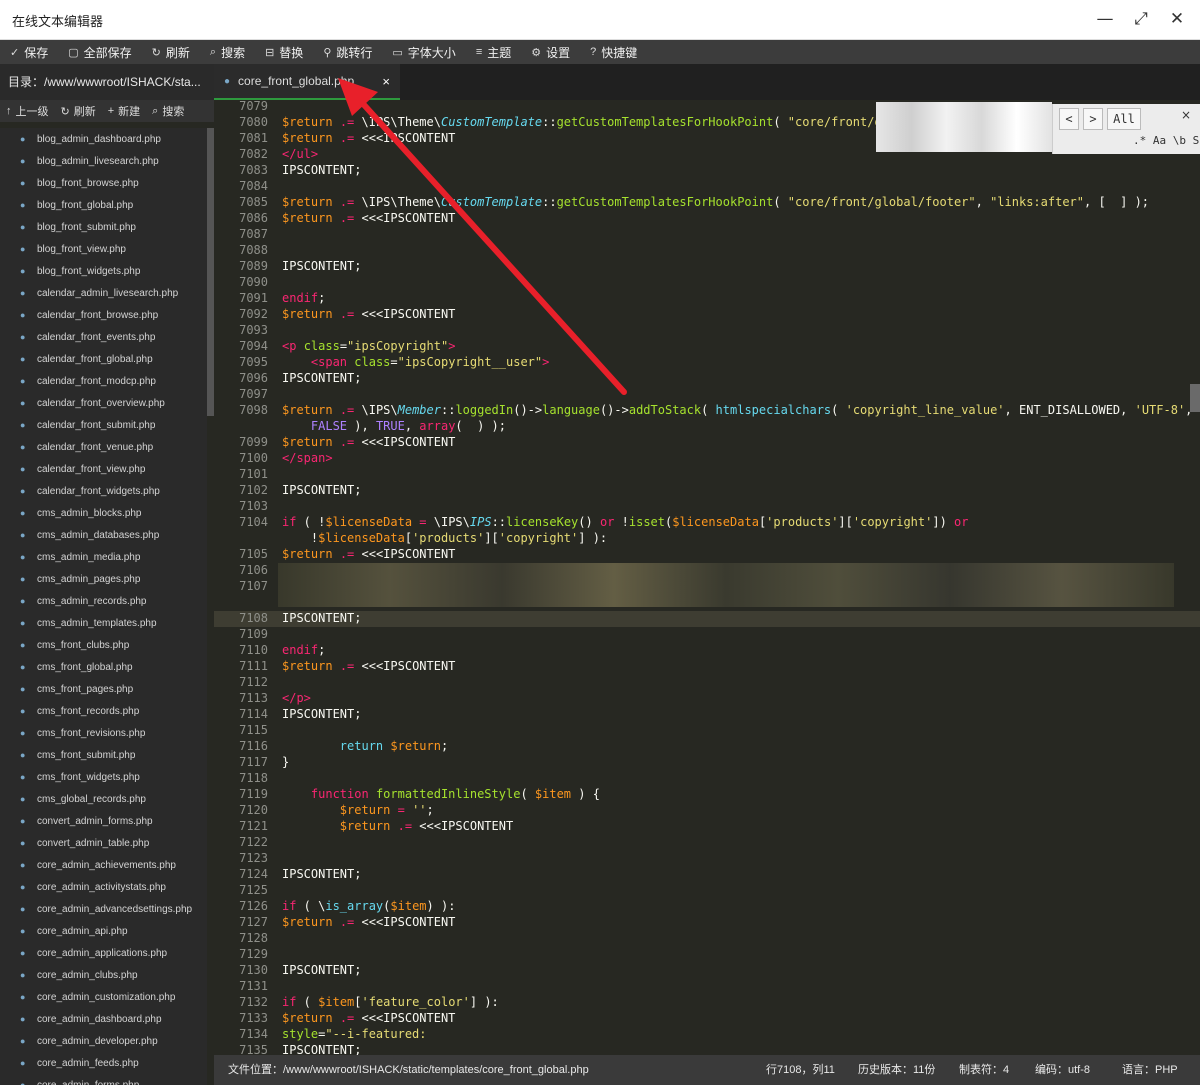 The height and width of the screenshot is (1085, 1200). What do you see at coordinates (103, 491) in the screenshot?
I see `file-item: ● calendar_front_widgets.php` at bounding box center [103, 491].